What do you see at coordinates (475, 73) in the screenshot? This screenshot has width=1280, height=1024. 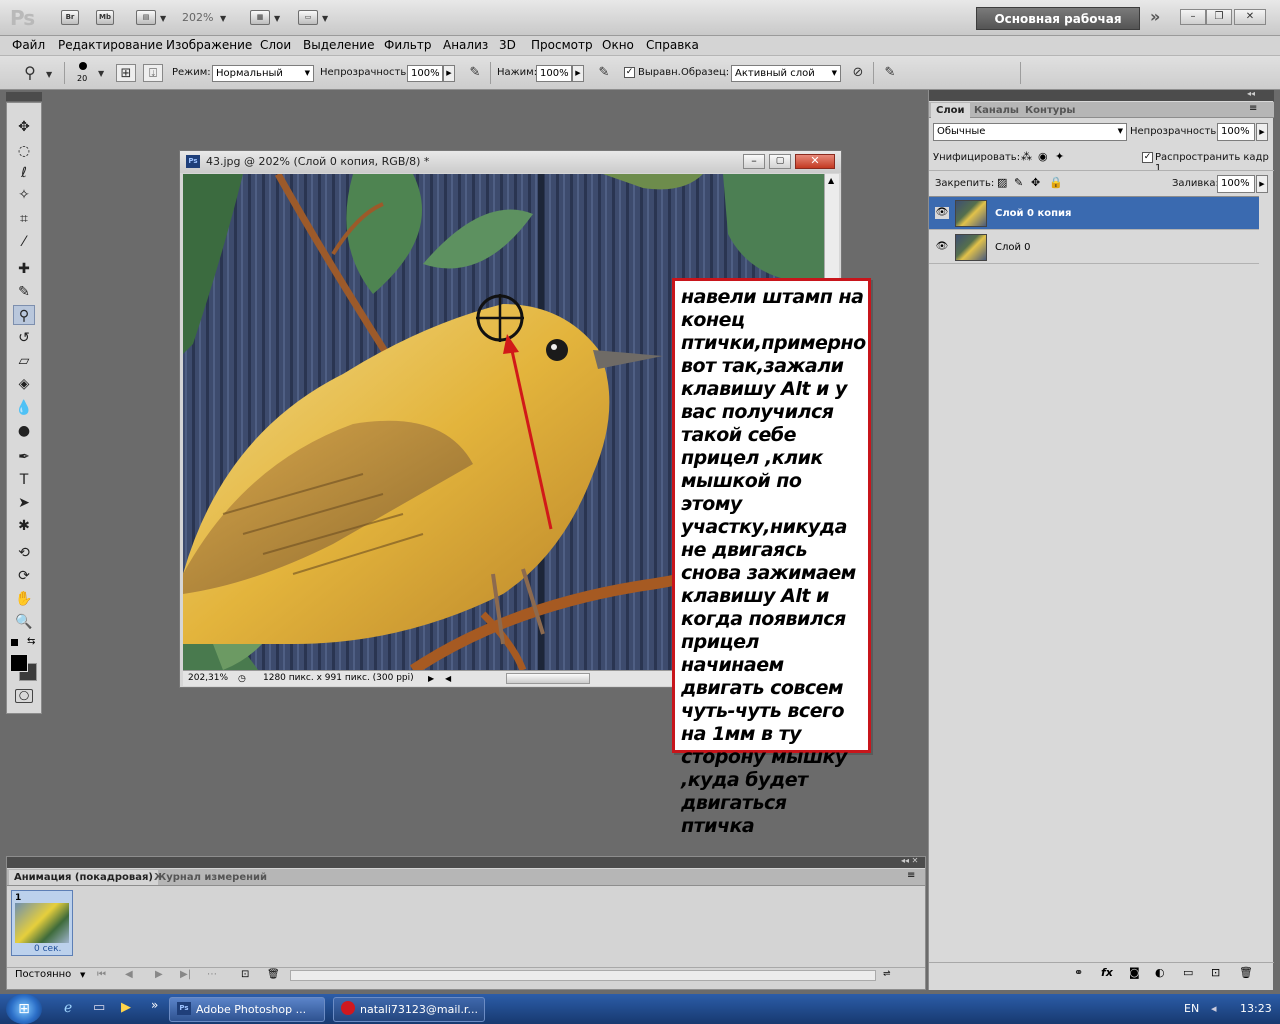 I see `pressure-opacity-icon: ✎` at bounding box center [475, 73].